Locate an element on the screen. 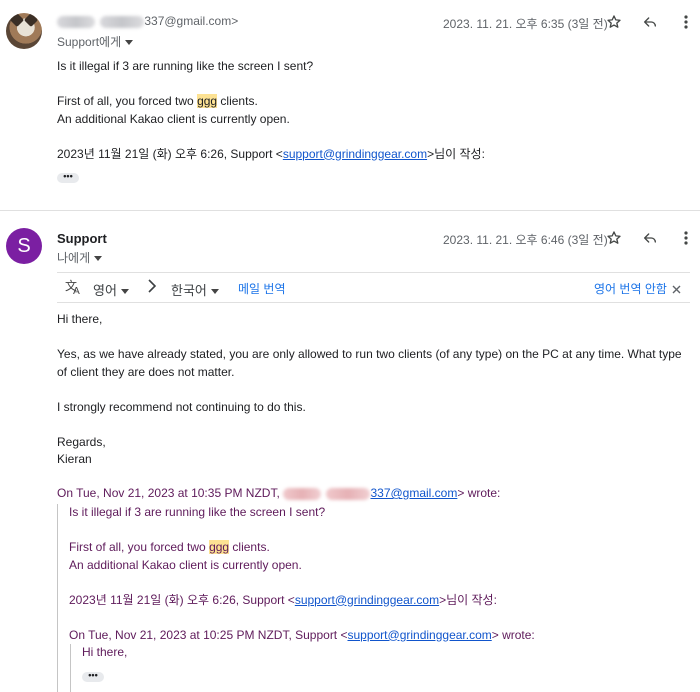 The width and height of the screenshot is (700, 692). sender-name: Support is located at coordinates (82, 238).